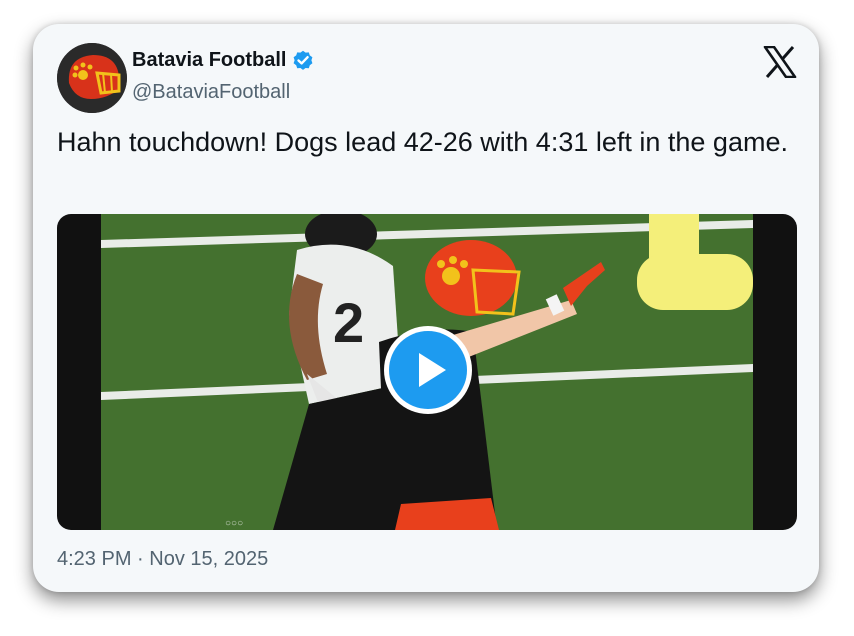  I want to click on x-logo-icon, so click(780, 62).